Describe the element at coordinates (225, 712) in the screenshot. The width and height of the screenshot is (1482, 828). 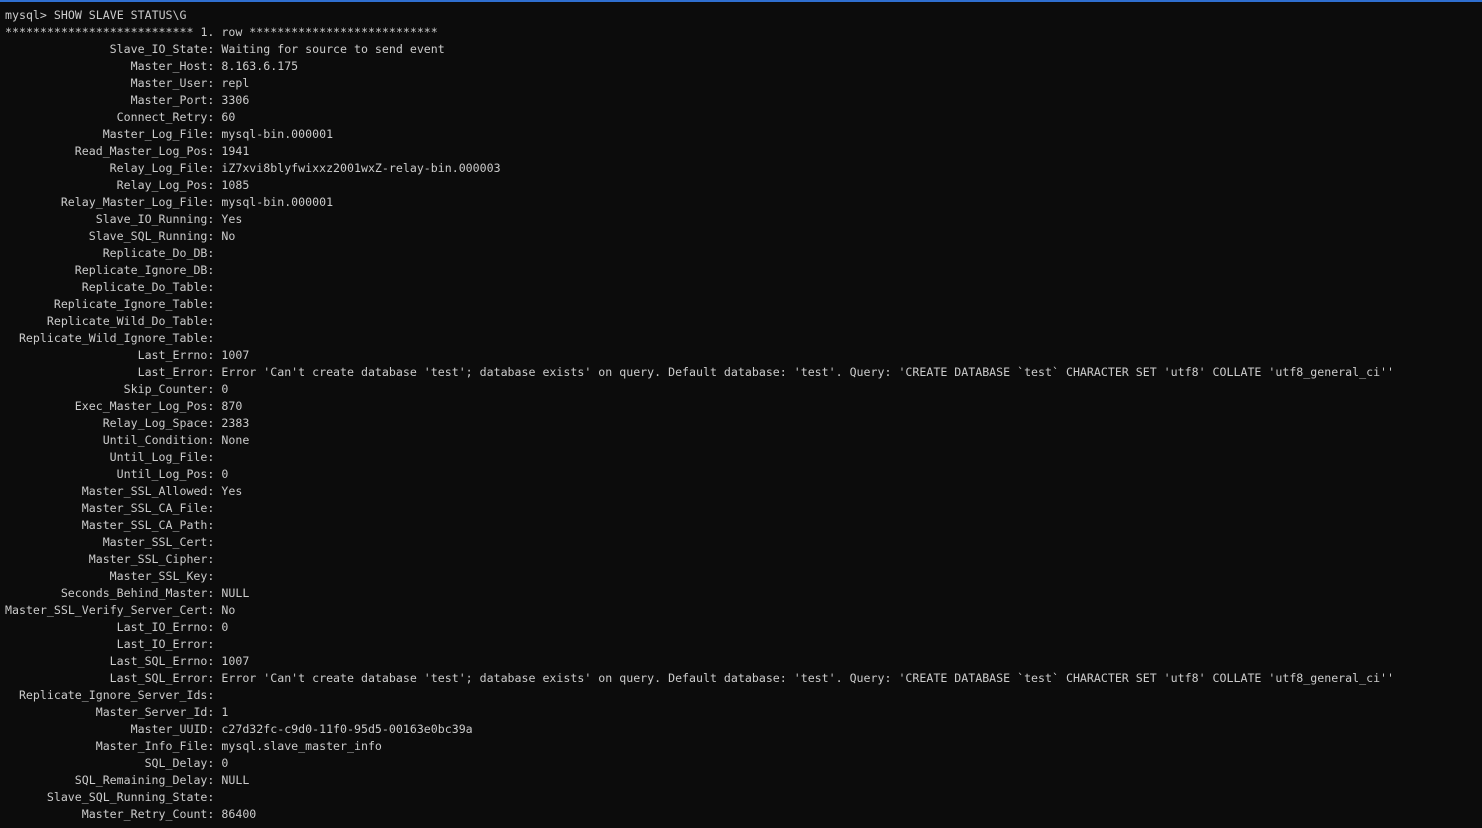
I see `status-value: 1` at that location.